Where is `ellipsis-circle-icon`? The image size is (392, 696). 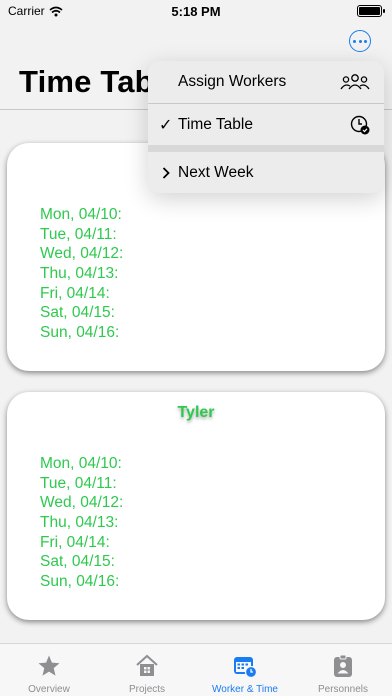
ellipsis-circle-icon is located at coordinates (354, 41).